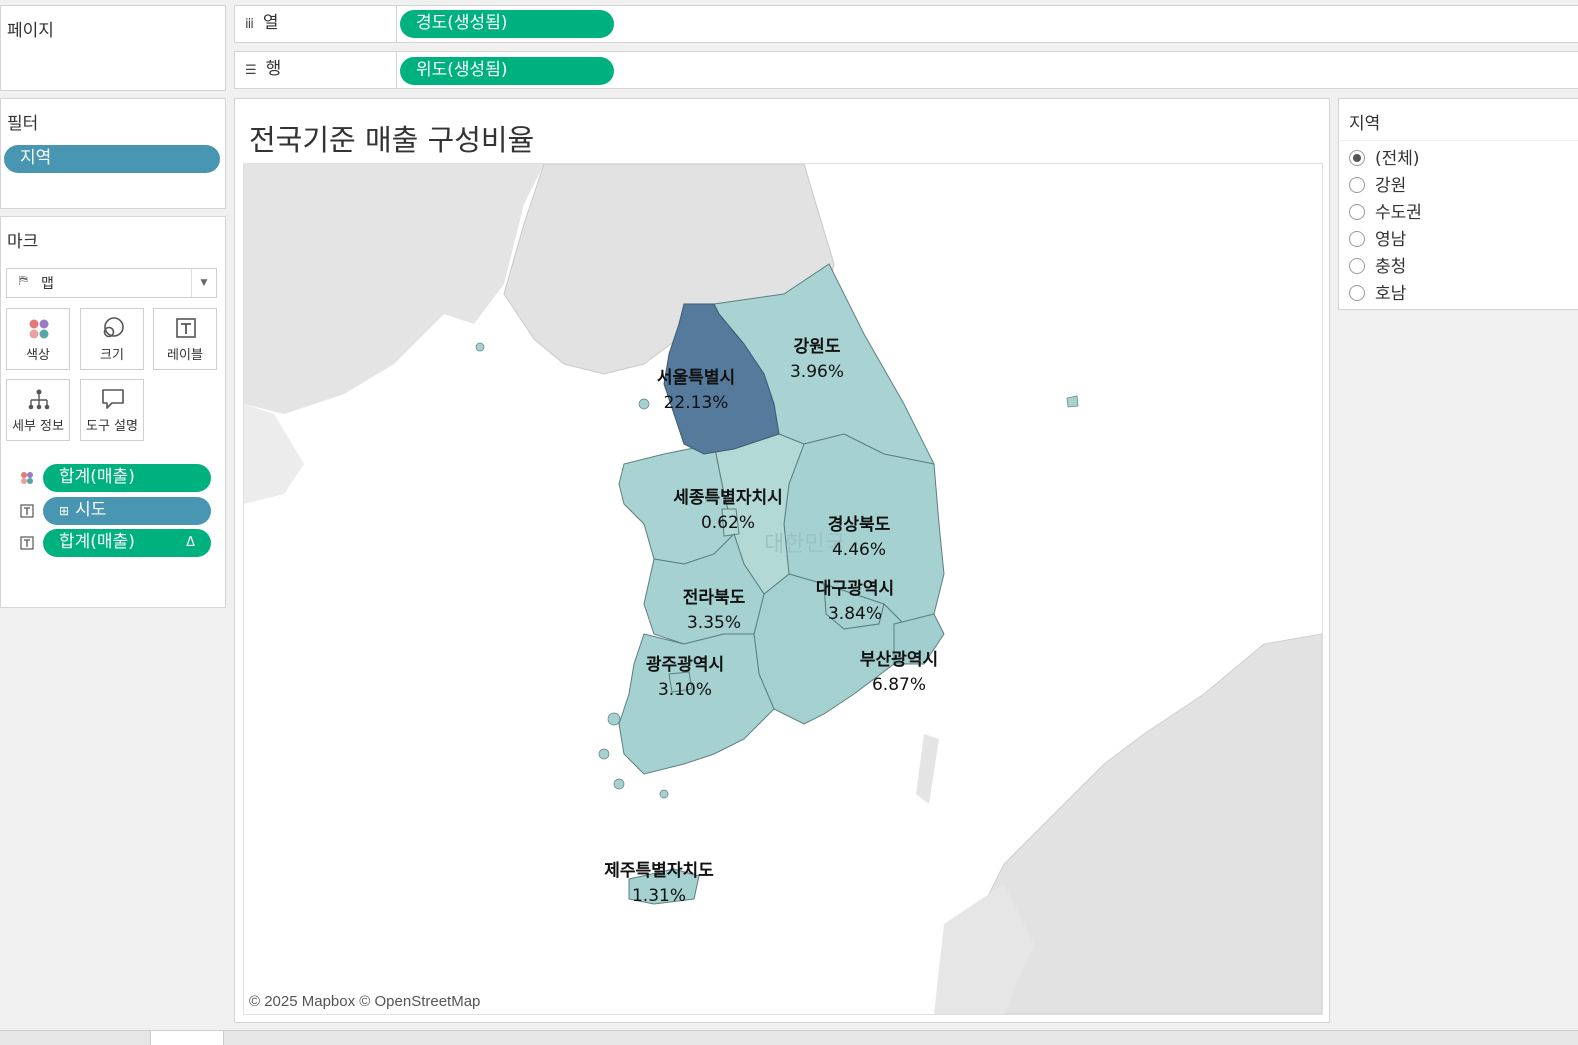 The image size is (1578, 1045). What do you see at coordinates (696, 390) in the screenshot?
I see `label-seoul: 서울특별시 22.13%` at bounding box center [696, 390].